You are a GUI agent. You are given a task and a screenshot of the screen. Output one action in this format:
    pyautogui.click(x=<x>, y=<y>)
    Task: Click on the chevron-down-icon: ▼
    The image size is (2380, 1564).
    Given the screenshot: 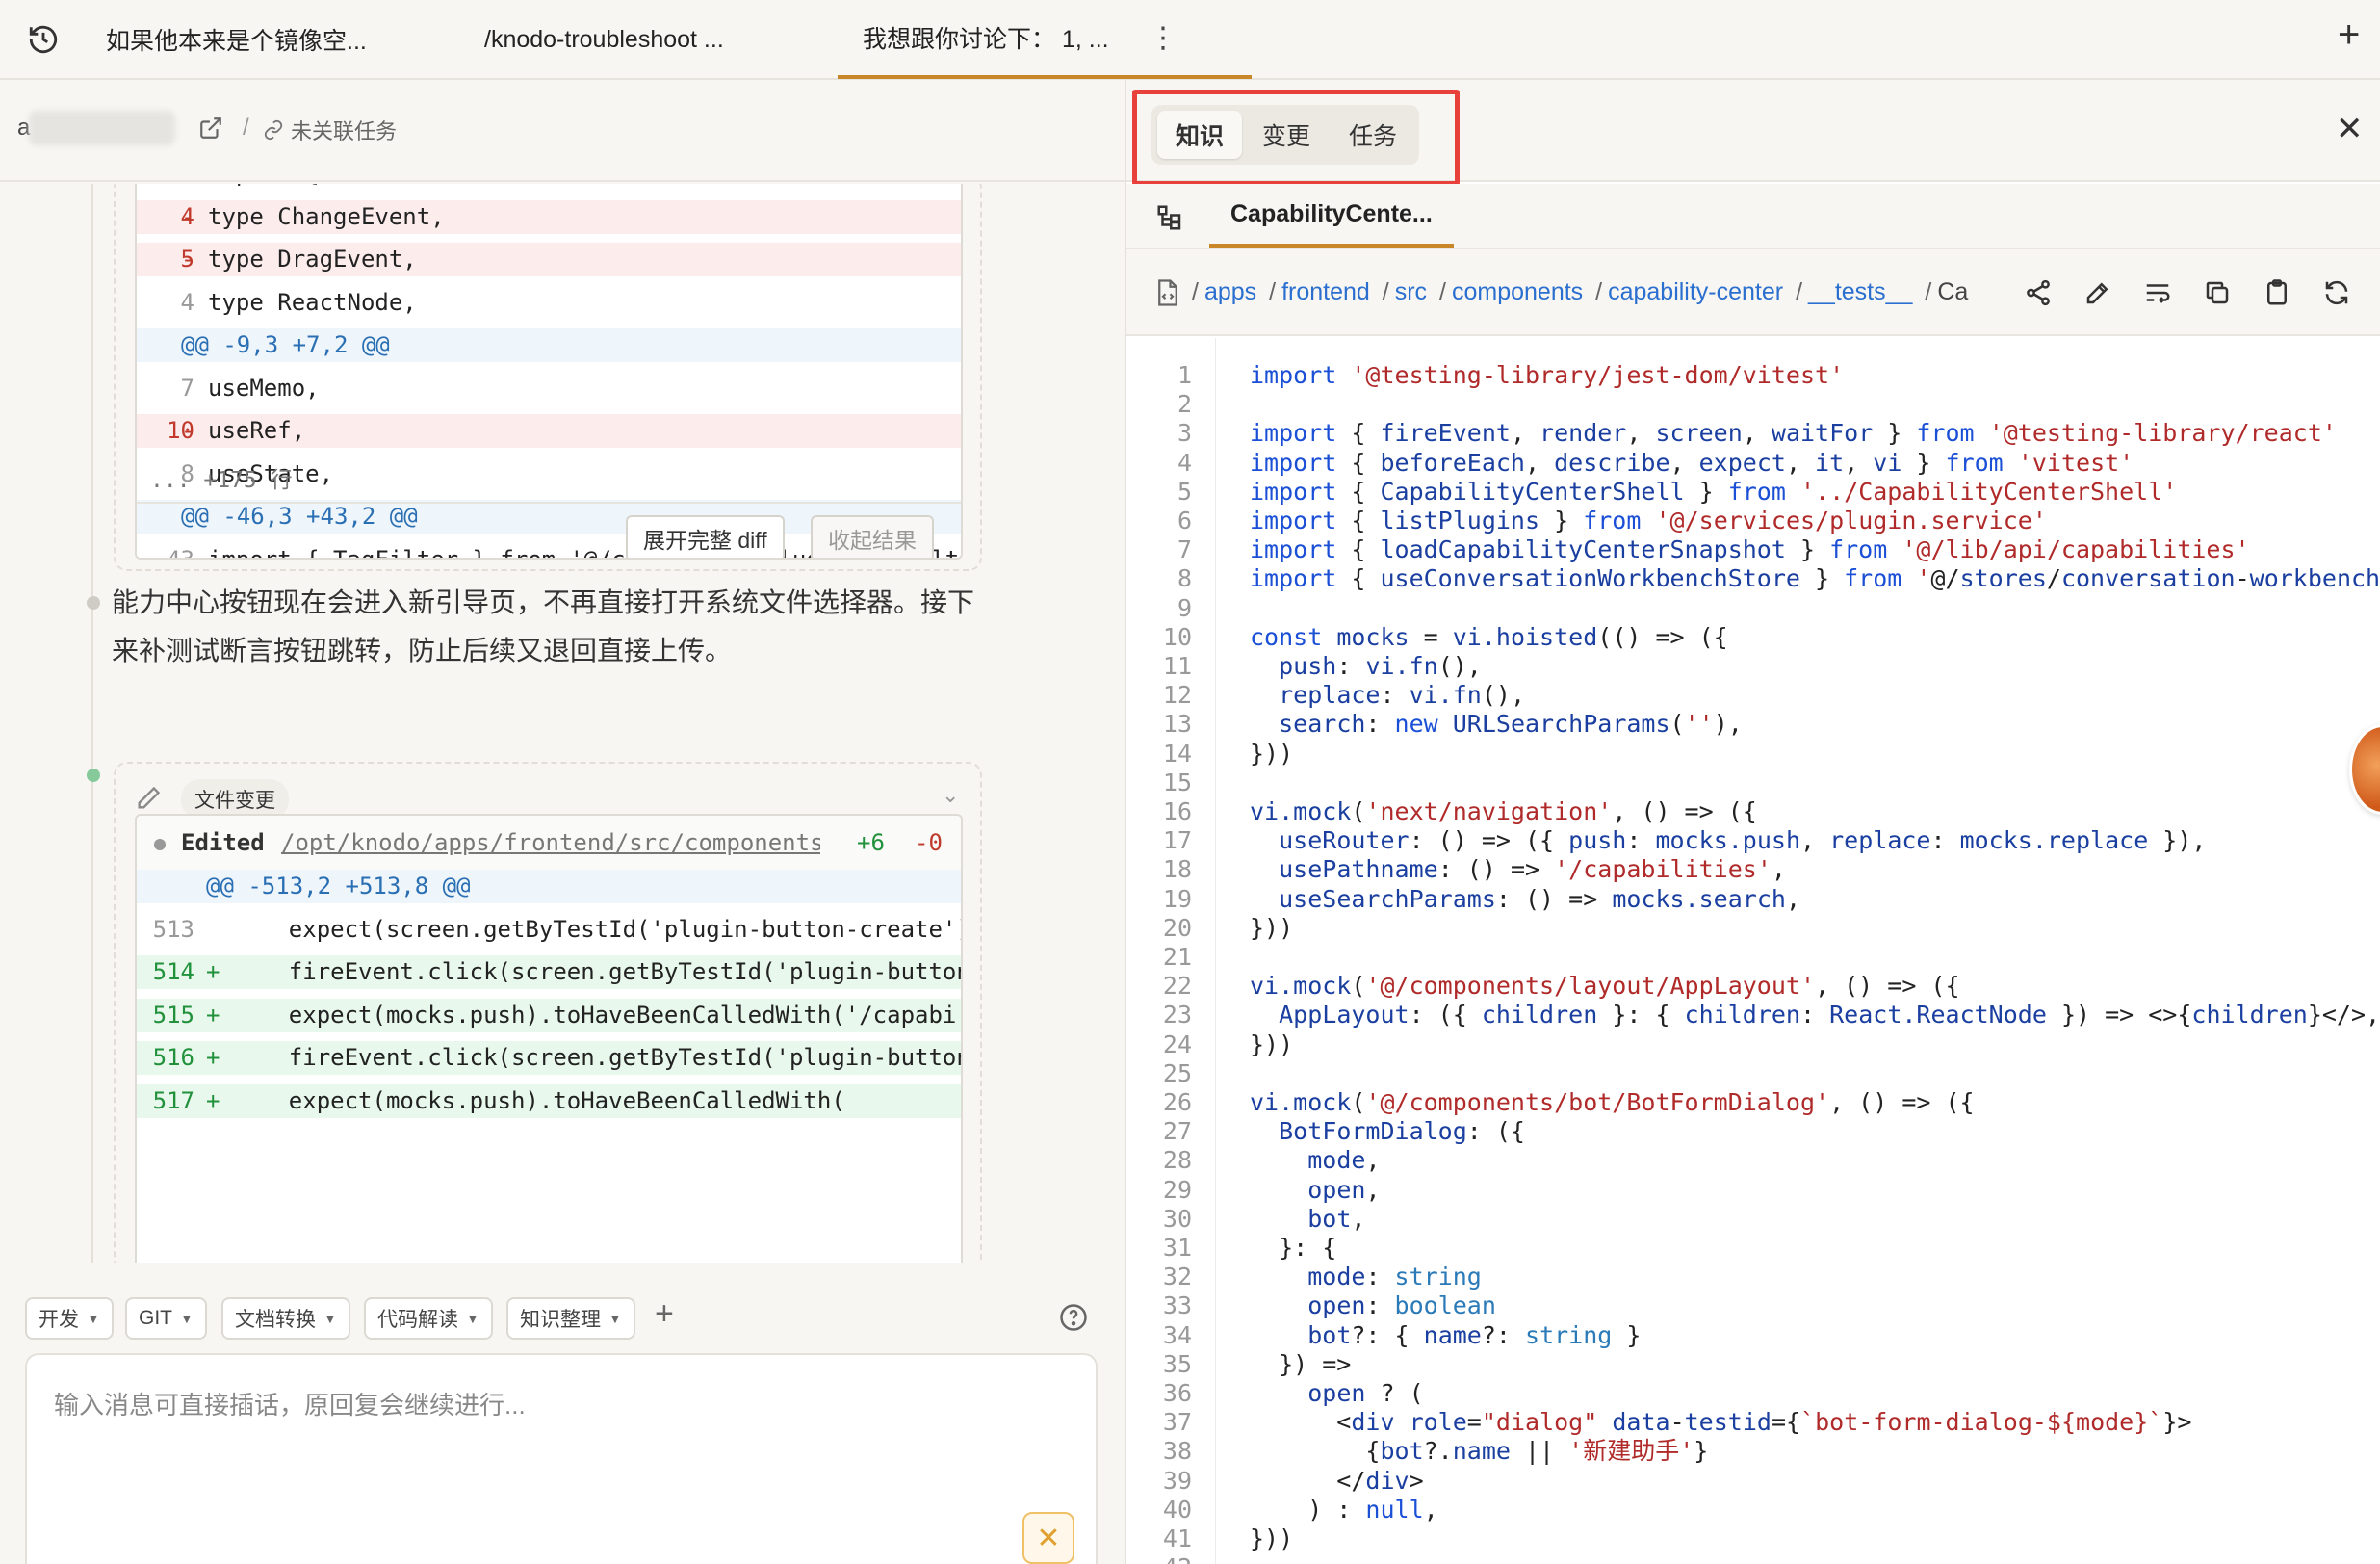 What is the action you would take?
    pyautogui.click(x=473, y=1319)
    